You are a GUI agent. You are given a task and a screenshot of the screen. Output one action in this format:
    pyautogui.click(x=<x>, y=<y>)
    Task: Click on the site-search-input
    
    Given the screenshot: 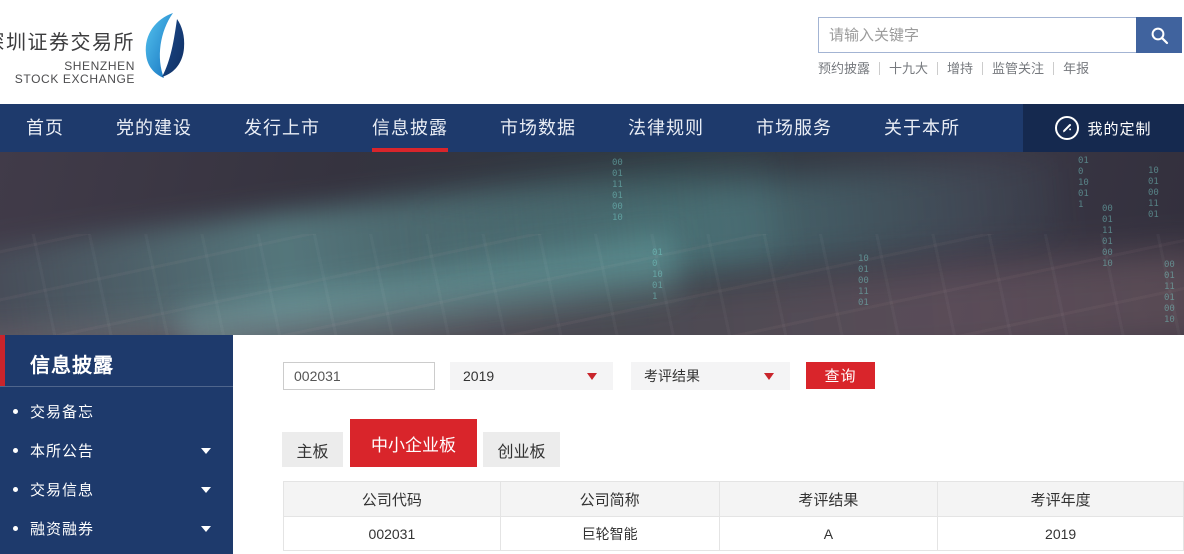 What is the action you would take?
    pyautogui.click(x=977, y=35)
    